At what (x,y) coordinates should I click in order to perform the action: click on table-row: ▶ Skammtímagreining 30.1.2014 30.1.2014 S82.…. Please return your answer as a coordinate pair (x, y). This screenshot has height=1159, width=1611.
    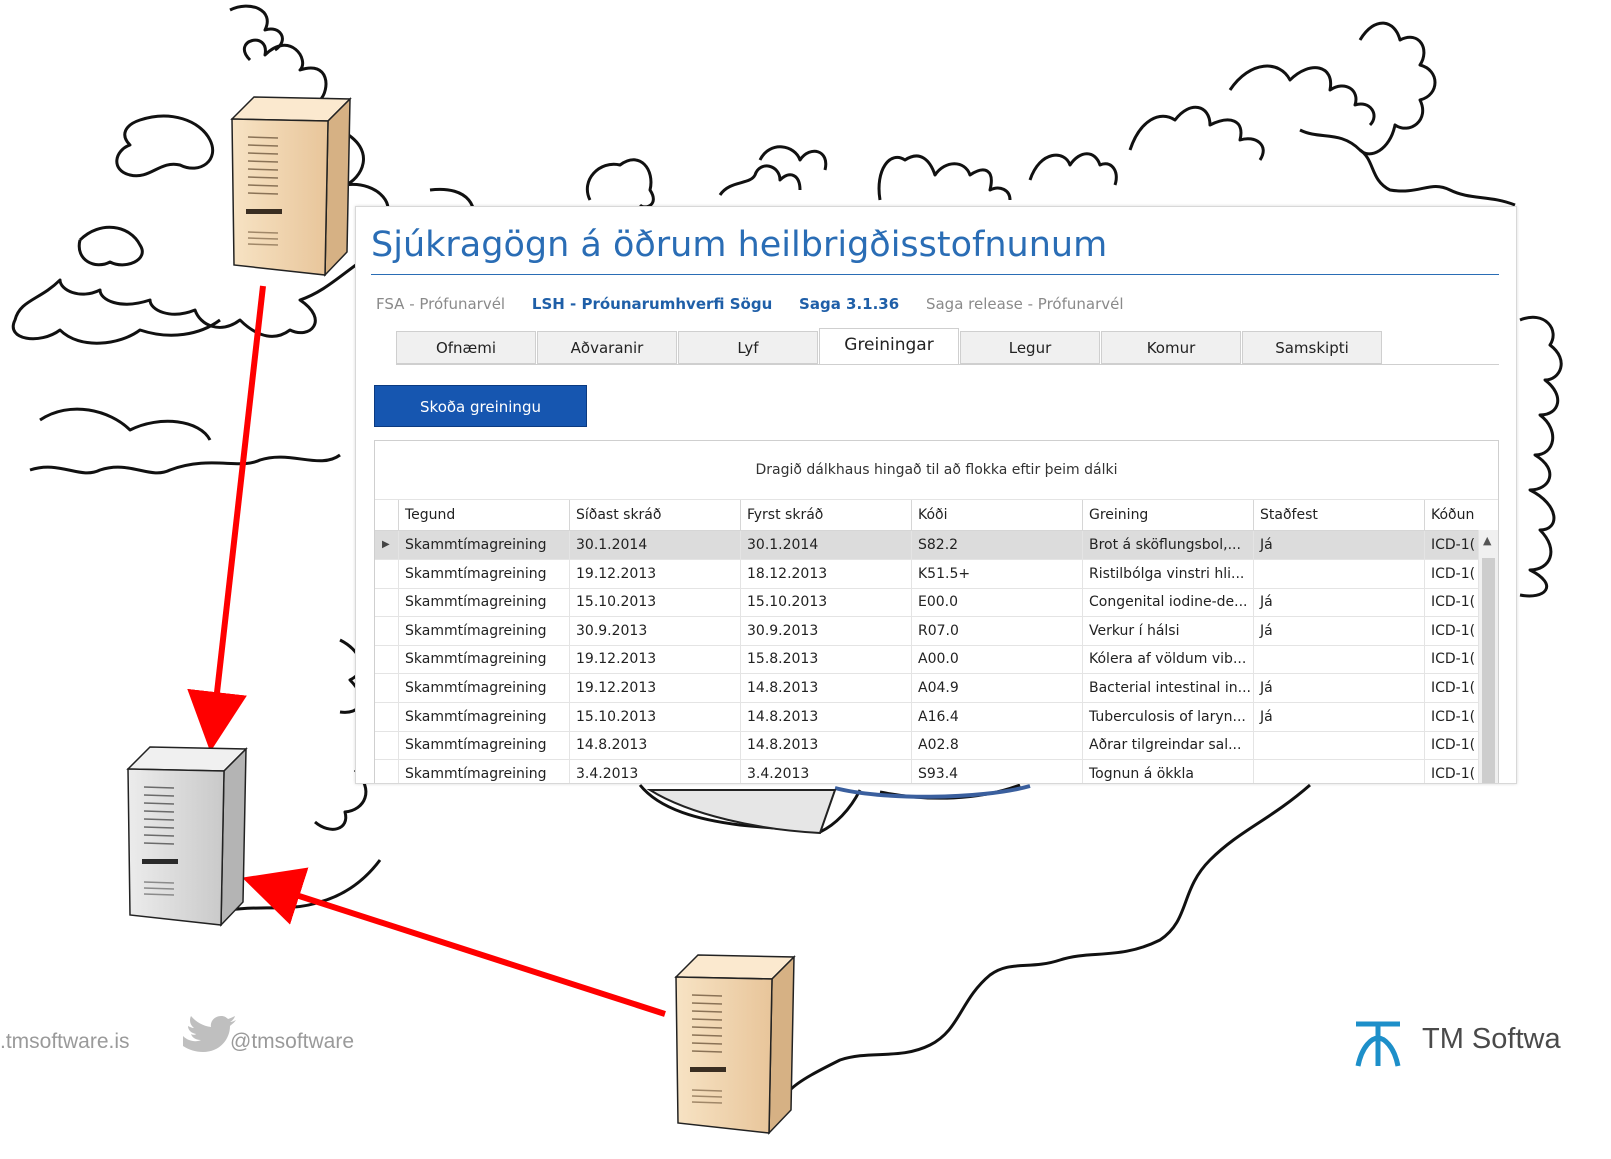
    Looking at the image, I should click on (927, 545).